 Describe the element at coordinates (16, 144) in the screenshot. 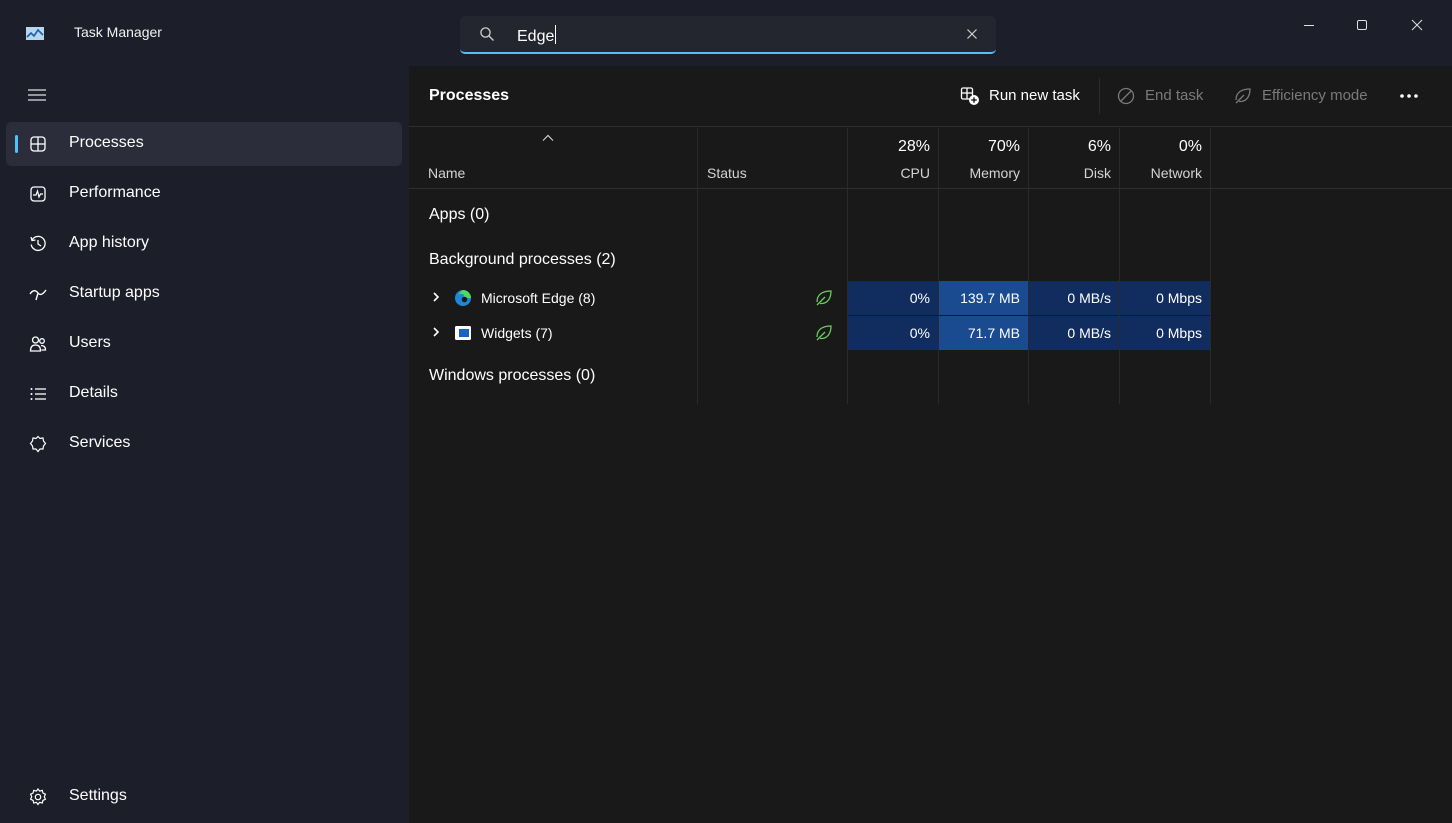

I see `active-indicator` at that location.